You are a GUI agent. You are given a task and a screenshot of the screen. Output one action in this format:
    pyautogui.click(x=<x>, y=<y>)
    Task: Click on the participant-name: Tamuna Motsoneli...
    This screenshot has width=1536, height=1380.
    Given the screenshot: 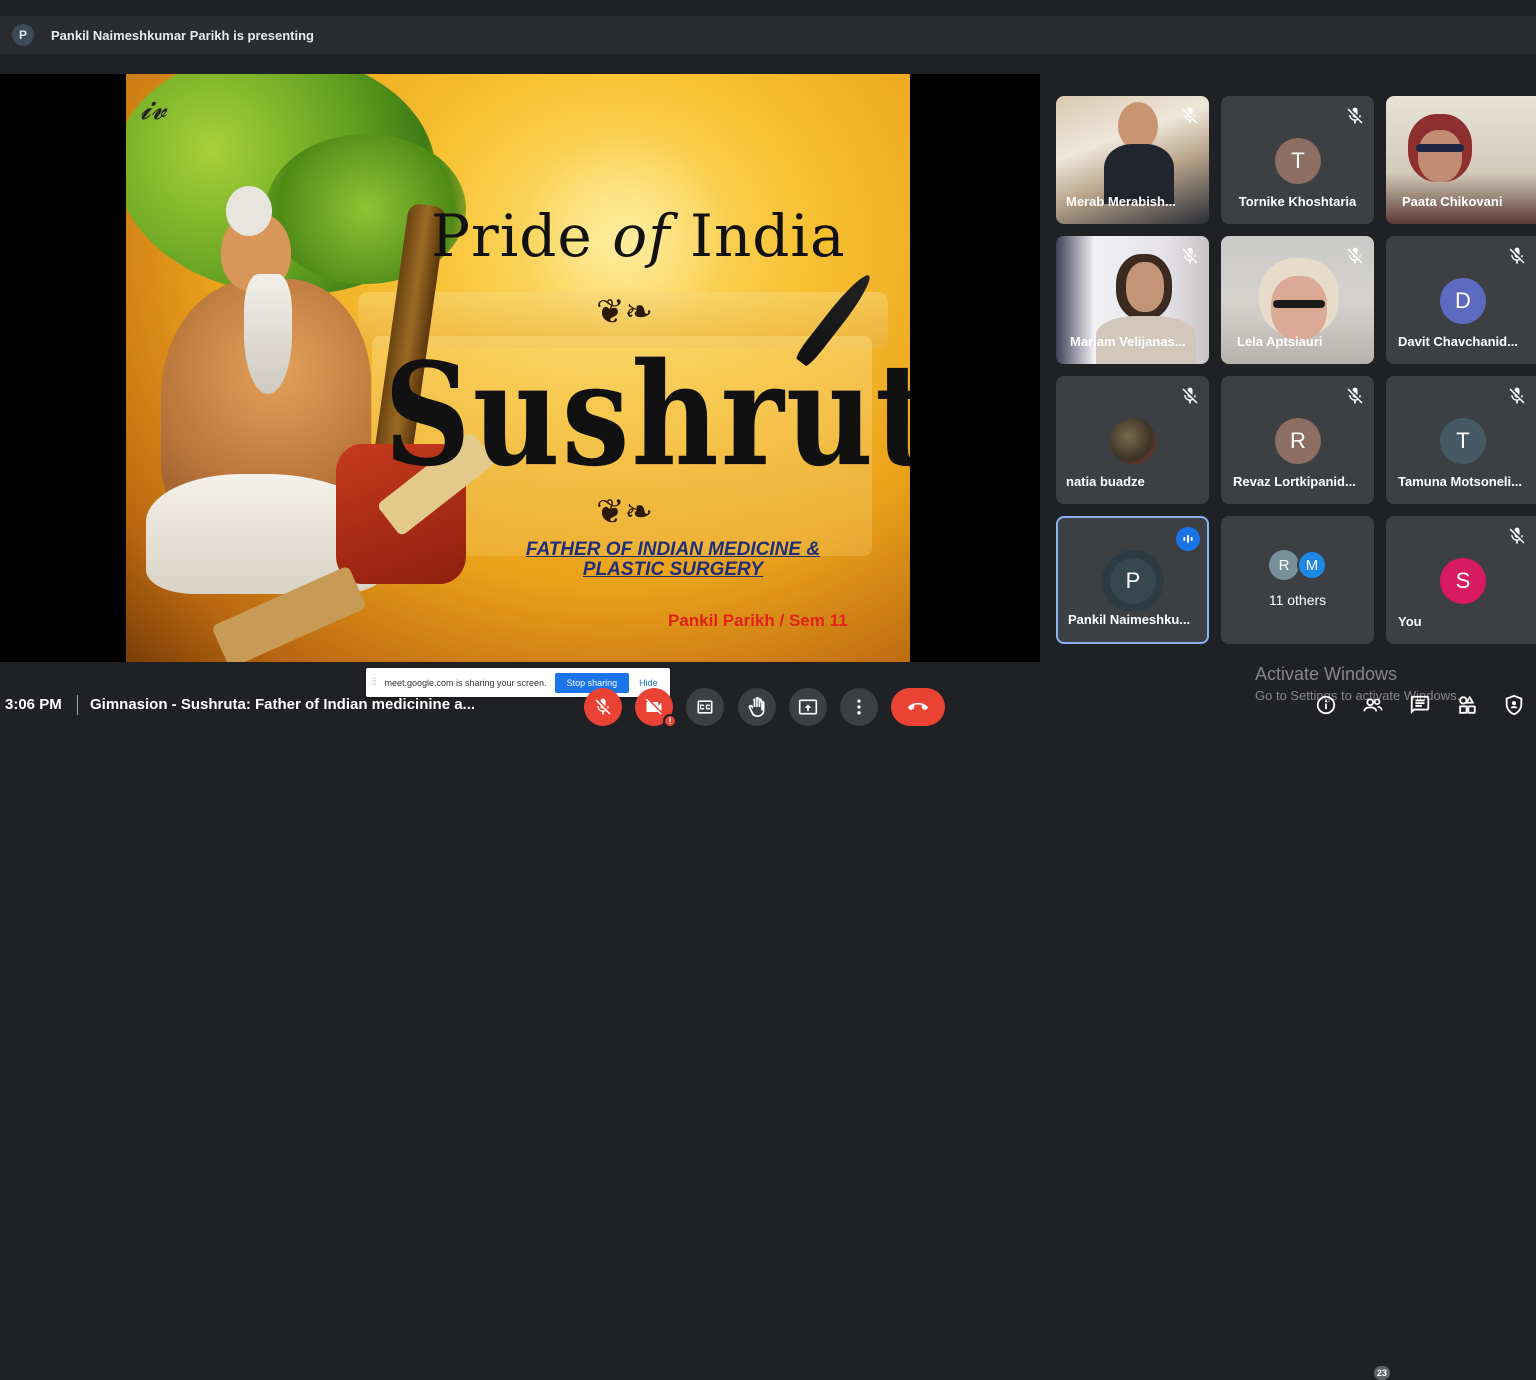 What is the action you would take?
    pyautogui.click(x=1460, y=481)
    